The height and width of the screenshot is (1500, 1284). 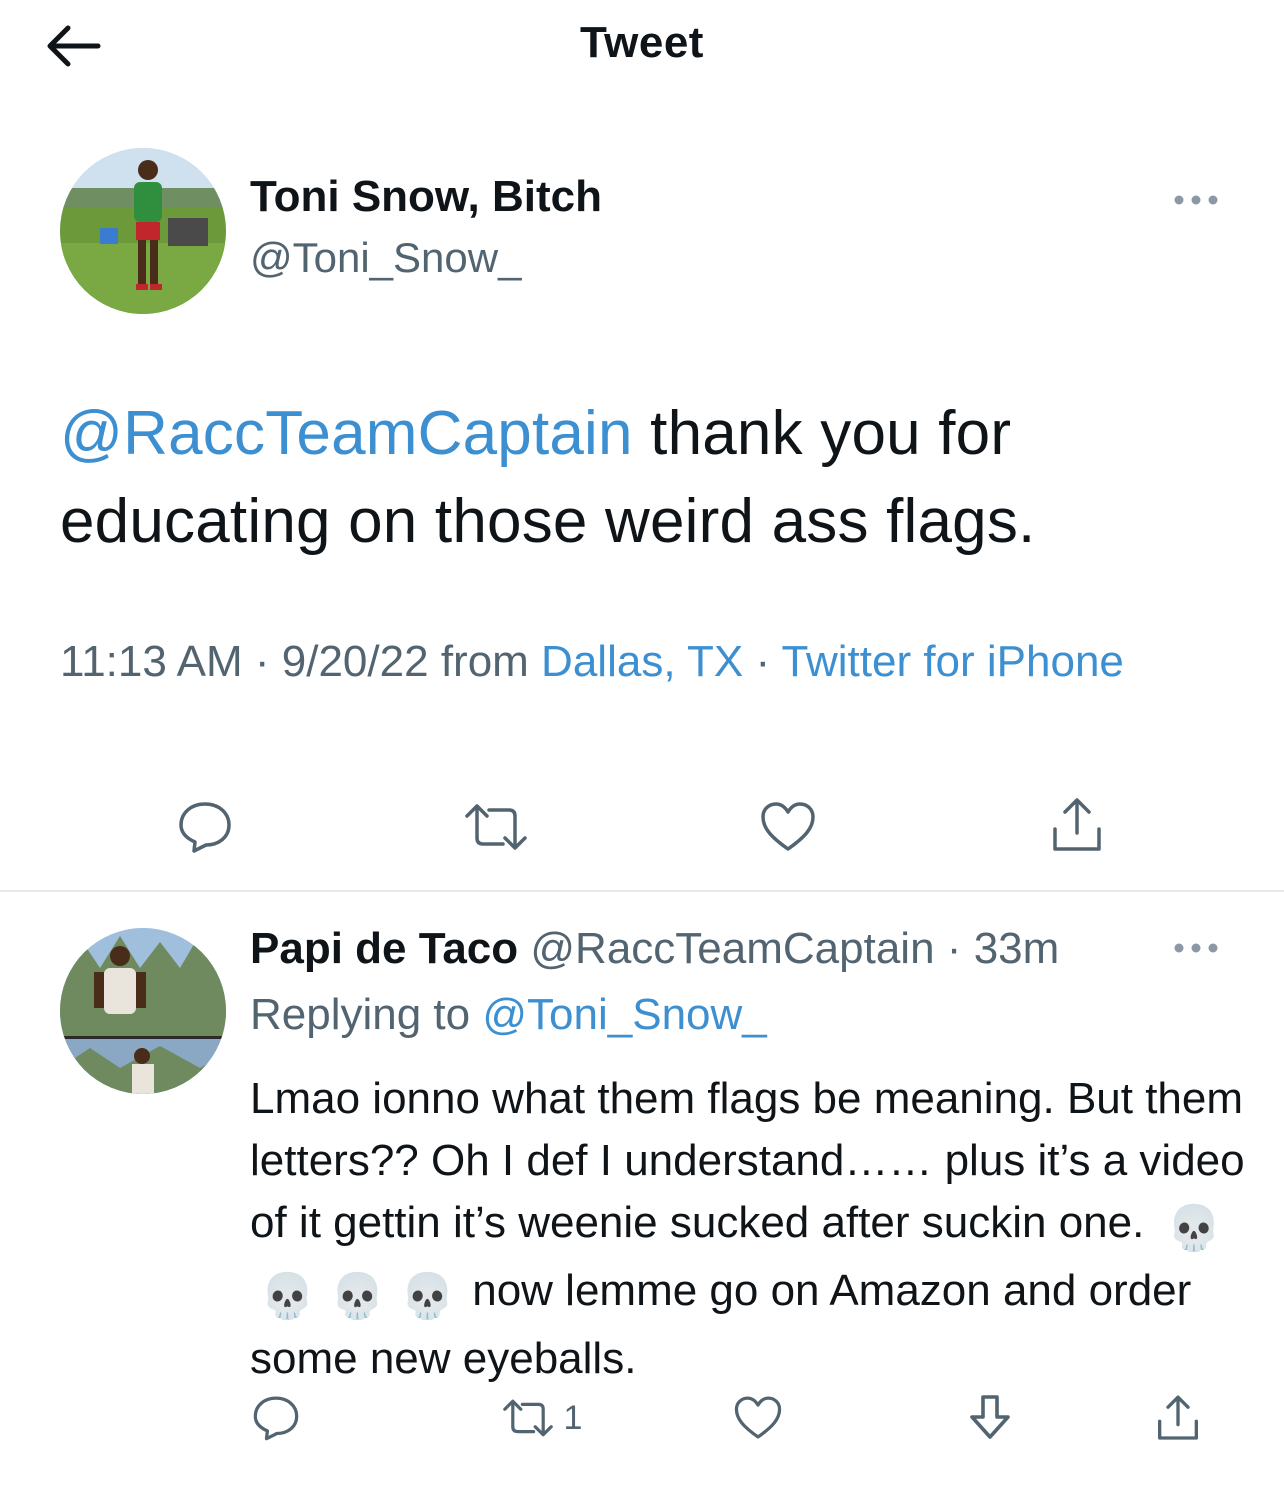 What do you see at coordinates (953, 661) in the screenshot?
I see `source-link: Twitter for iPhone` at bounding box center [953, 661].